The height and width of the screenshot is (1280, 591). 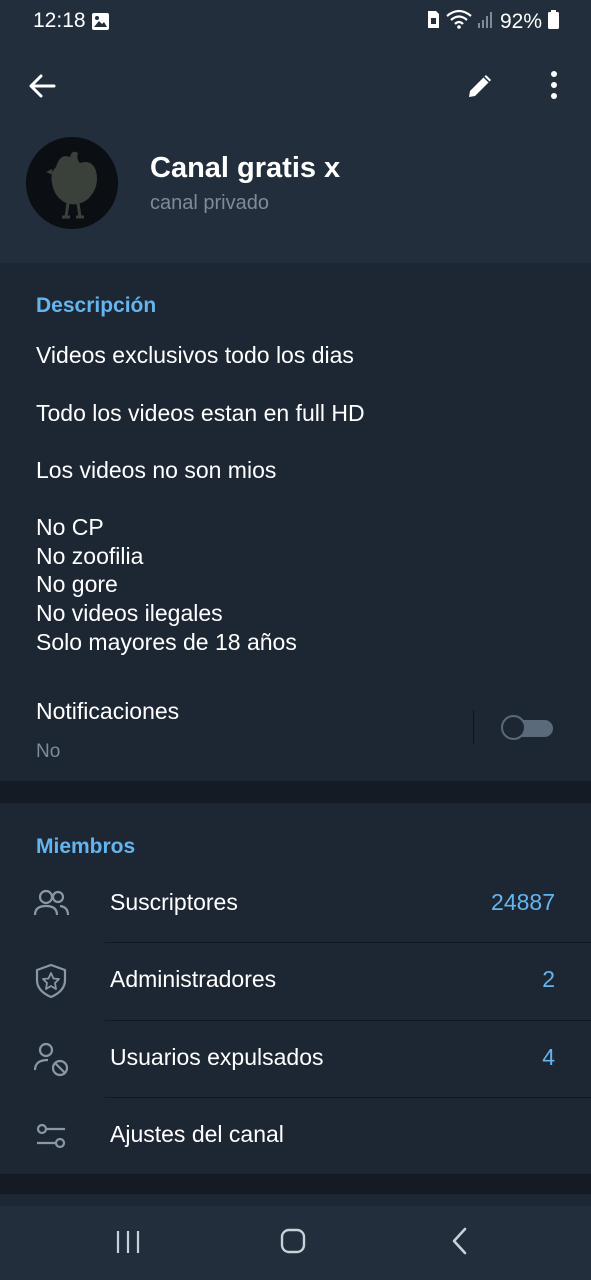 I want to click on user-block-icon, so click(x=51, y=1059).